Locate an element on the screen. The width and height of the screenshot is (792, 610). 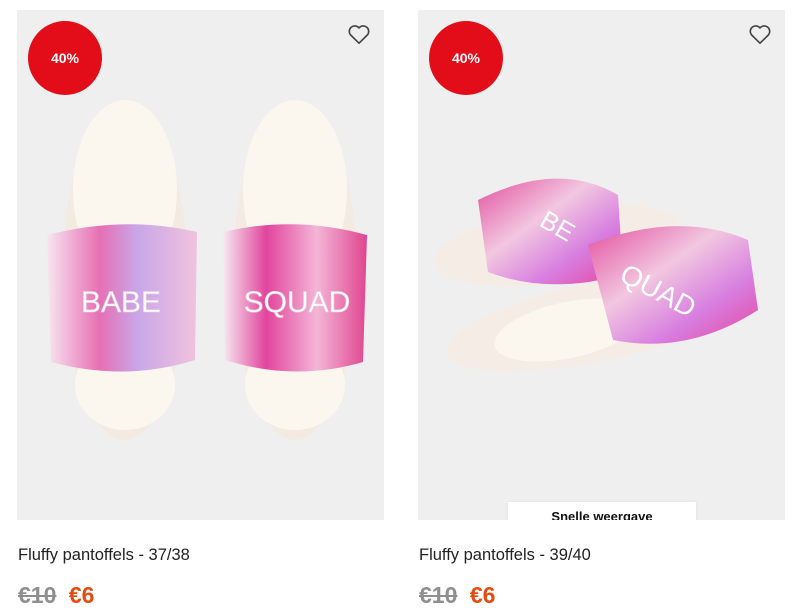
product-title: Fluffy pantoffels - 37/38 is located at coordinates (104, 555).